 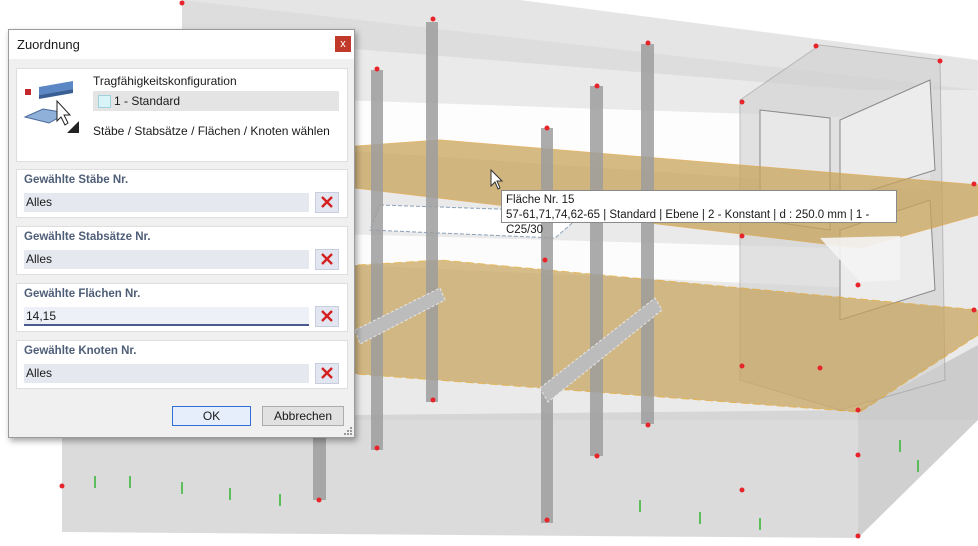 I want to click on resize-grip-icon, so click(x=348, y=431).